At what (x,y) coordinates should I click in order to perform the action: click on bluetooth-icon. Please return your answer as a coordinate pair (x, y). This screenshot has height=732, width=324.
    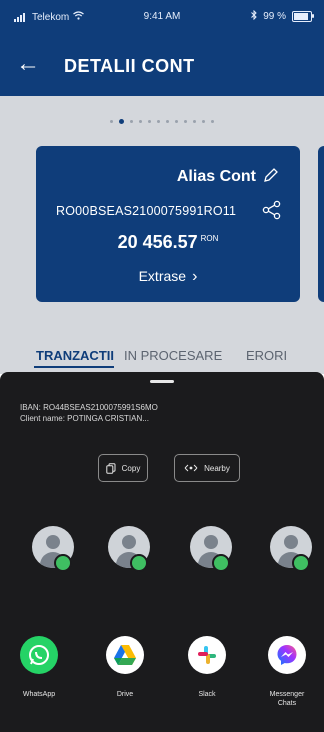
    Looking at the image, I should click on (254, 16).